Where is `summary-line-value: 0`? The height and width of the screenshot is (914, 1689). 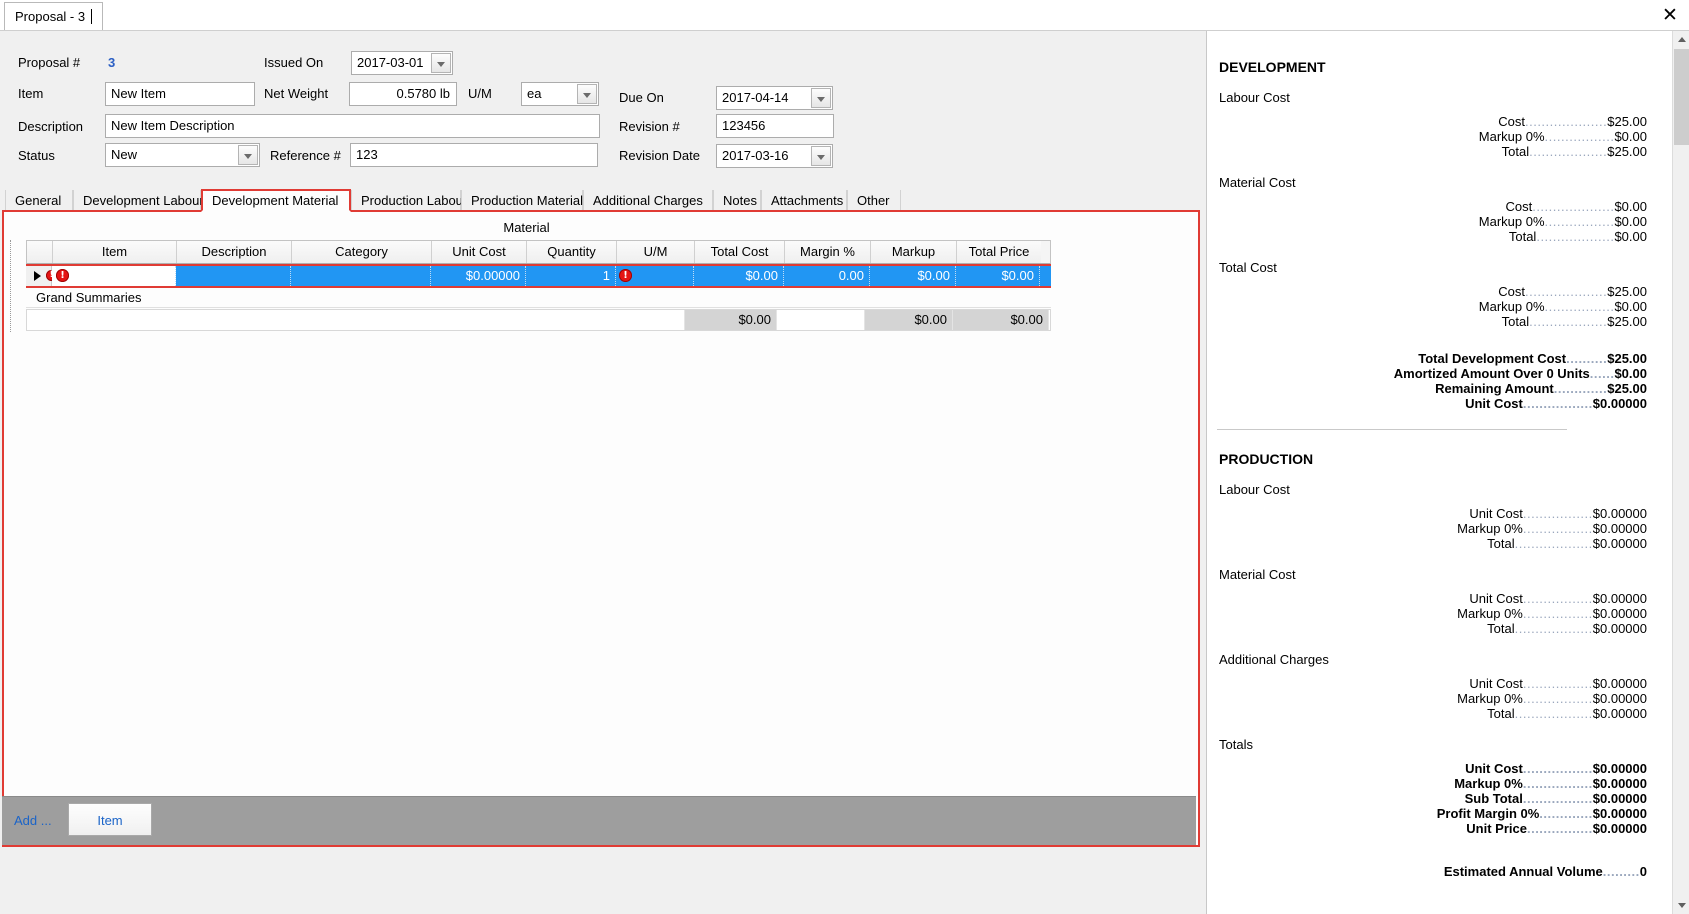 summary-line-value: 0 is located at coordinates (1643, 871).